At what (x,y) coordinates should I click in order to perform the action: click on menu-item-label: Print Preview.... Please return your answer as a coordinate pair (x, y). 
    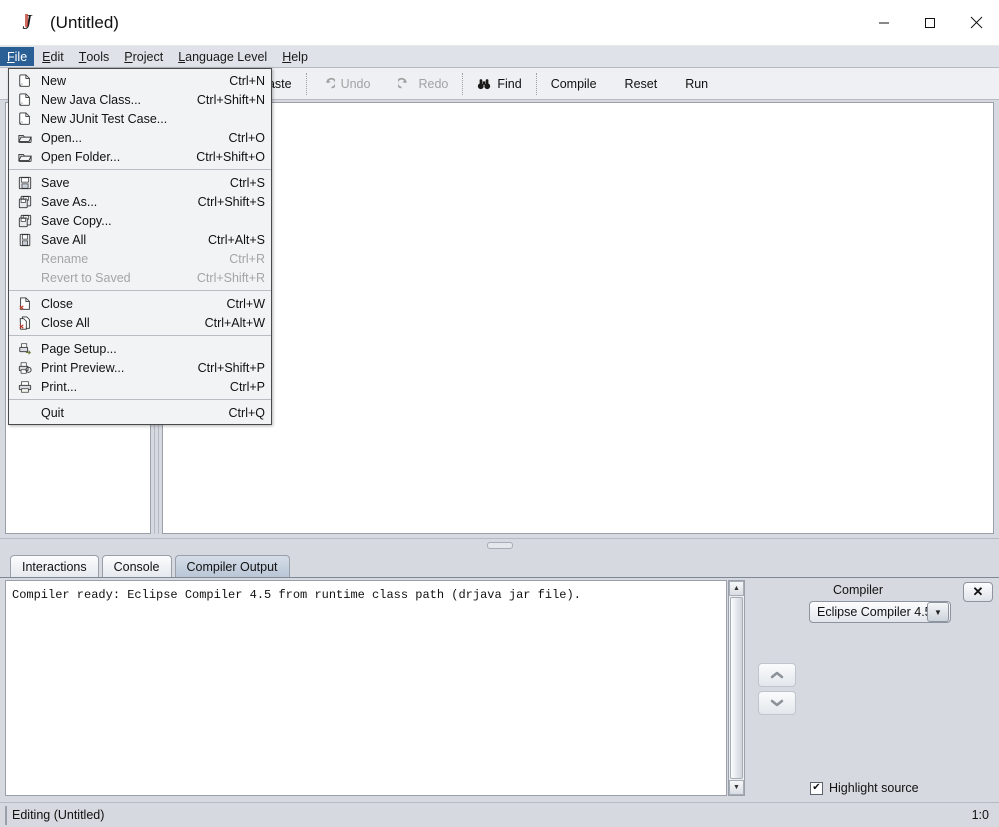
    Looking at the image, I should click on (83, 367).